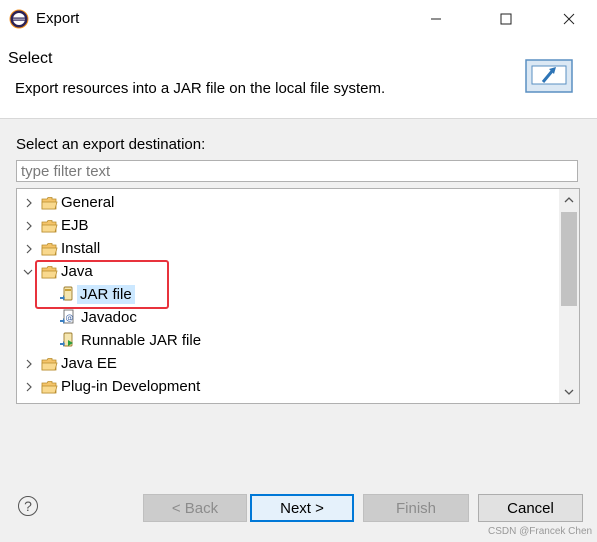  Describe the element at coordinates (416, 508) in the screenshot. I see `finish-button: Finish` at that location.